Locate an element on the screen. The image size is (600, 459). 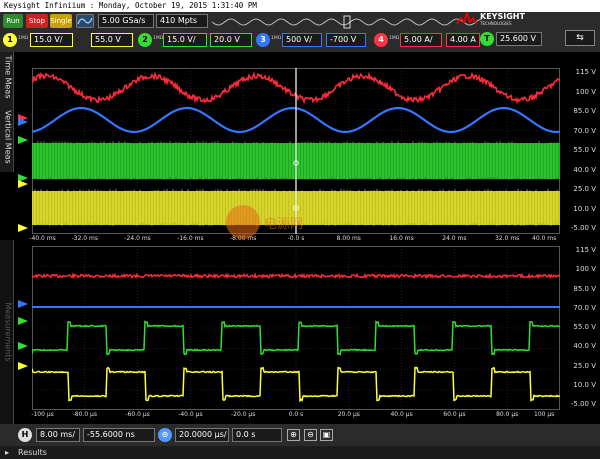
time-tick-label: -16.0 ms is located at coordinates (190, 238).